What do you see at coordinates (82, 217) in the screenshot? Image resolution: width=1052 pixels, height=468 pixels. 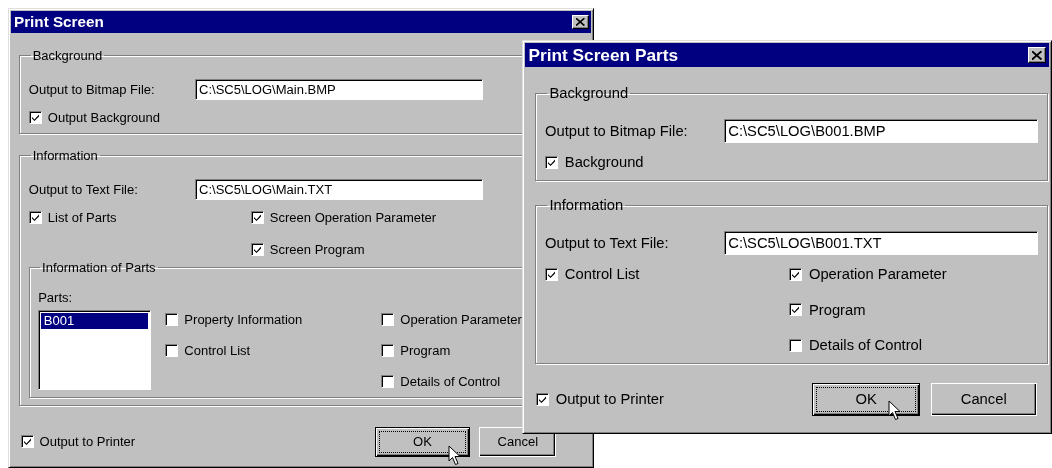 I see `checkbox-label: List of Parts` at bounding box center [82, 217].